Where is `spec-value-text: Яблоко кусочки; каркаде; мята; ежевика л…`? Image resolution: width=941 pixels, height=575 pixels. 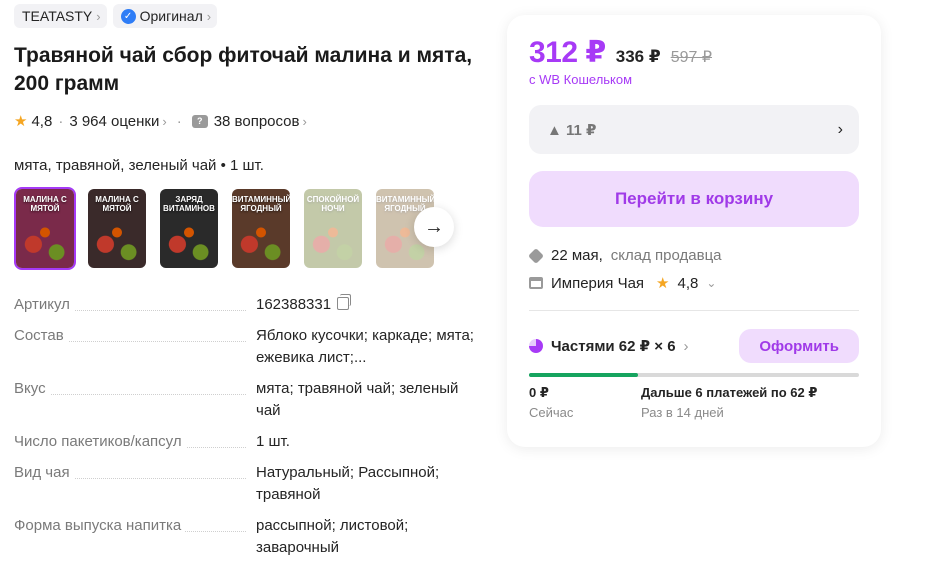 spec-value-text: Яблоко кусочки; каркаде; мята; ежевика л… is located at coordinates (365, 346).